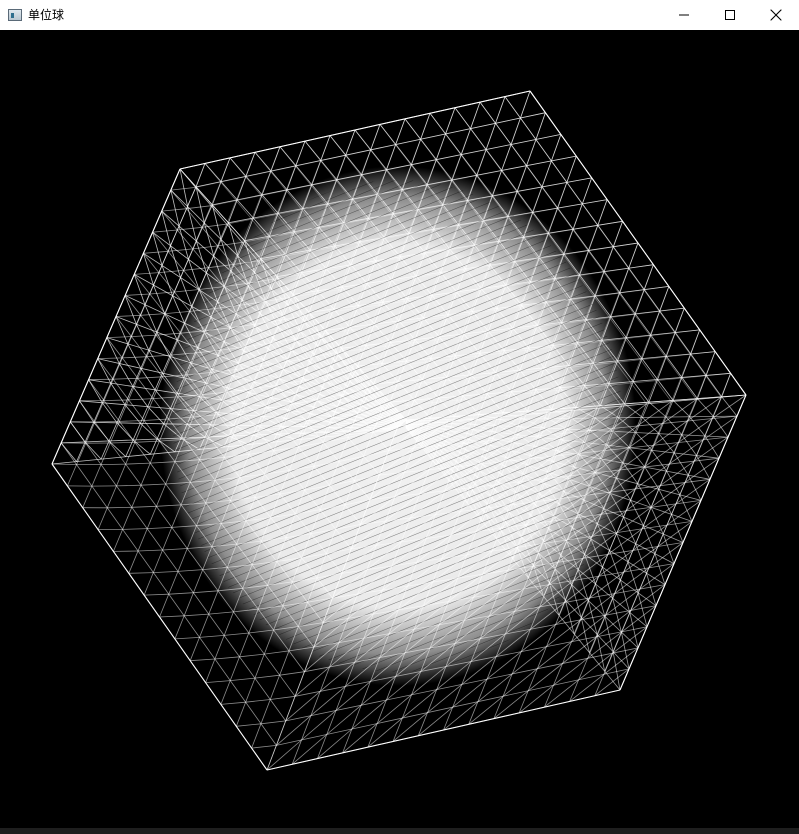 This screenshot has width=799, height=834. I want to click on close-icon, so click(776, 15).